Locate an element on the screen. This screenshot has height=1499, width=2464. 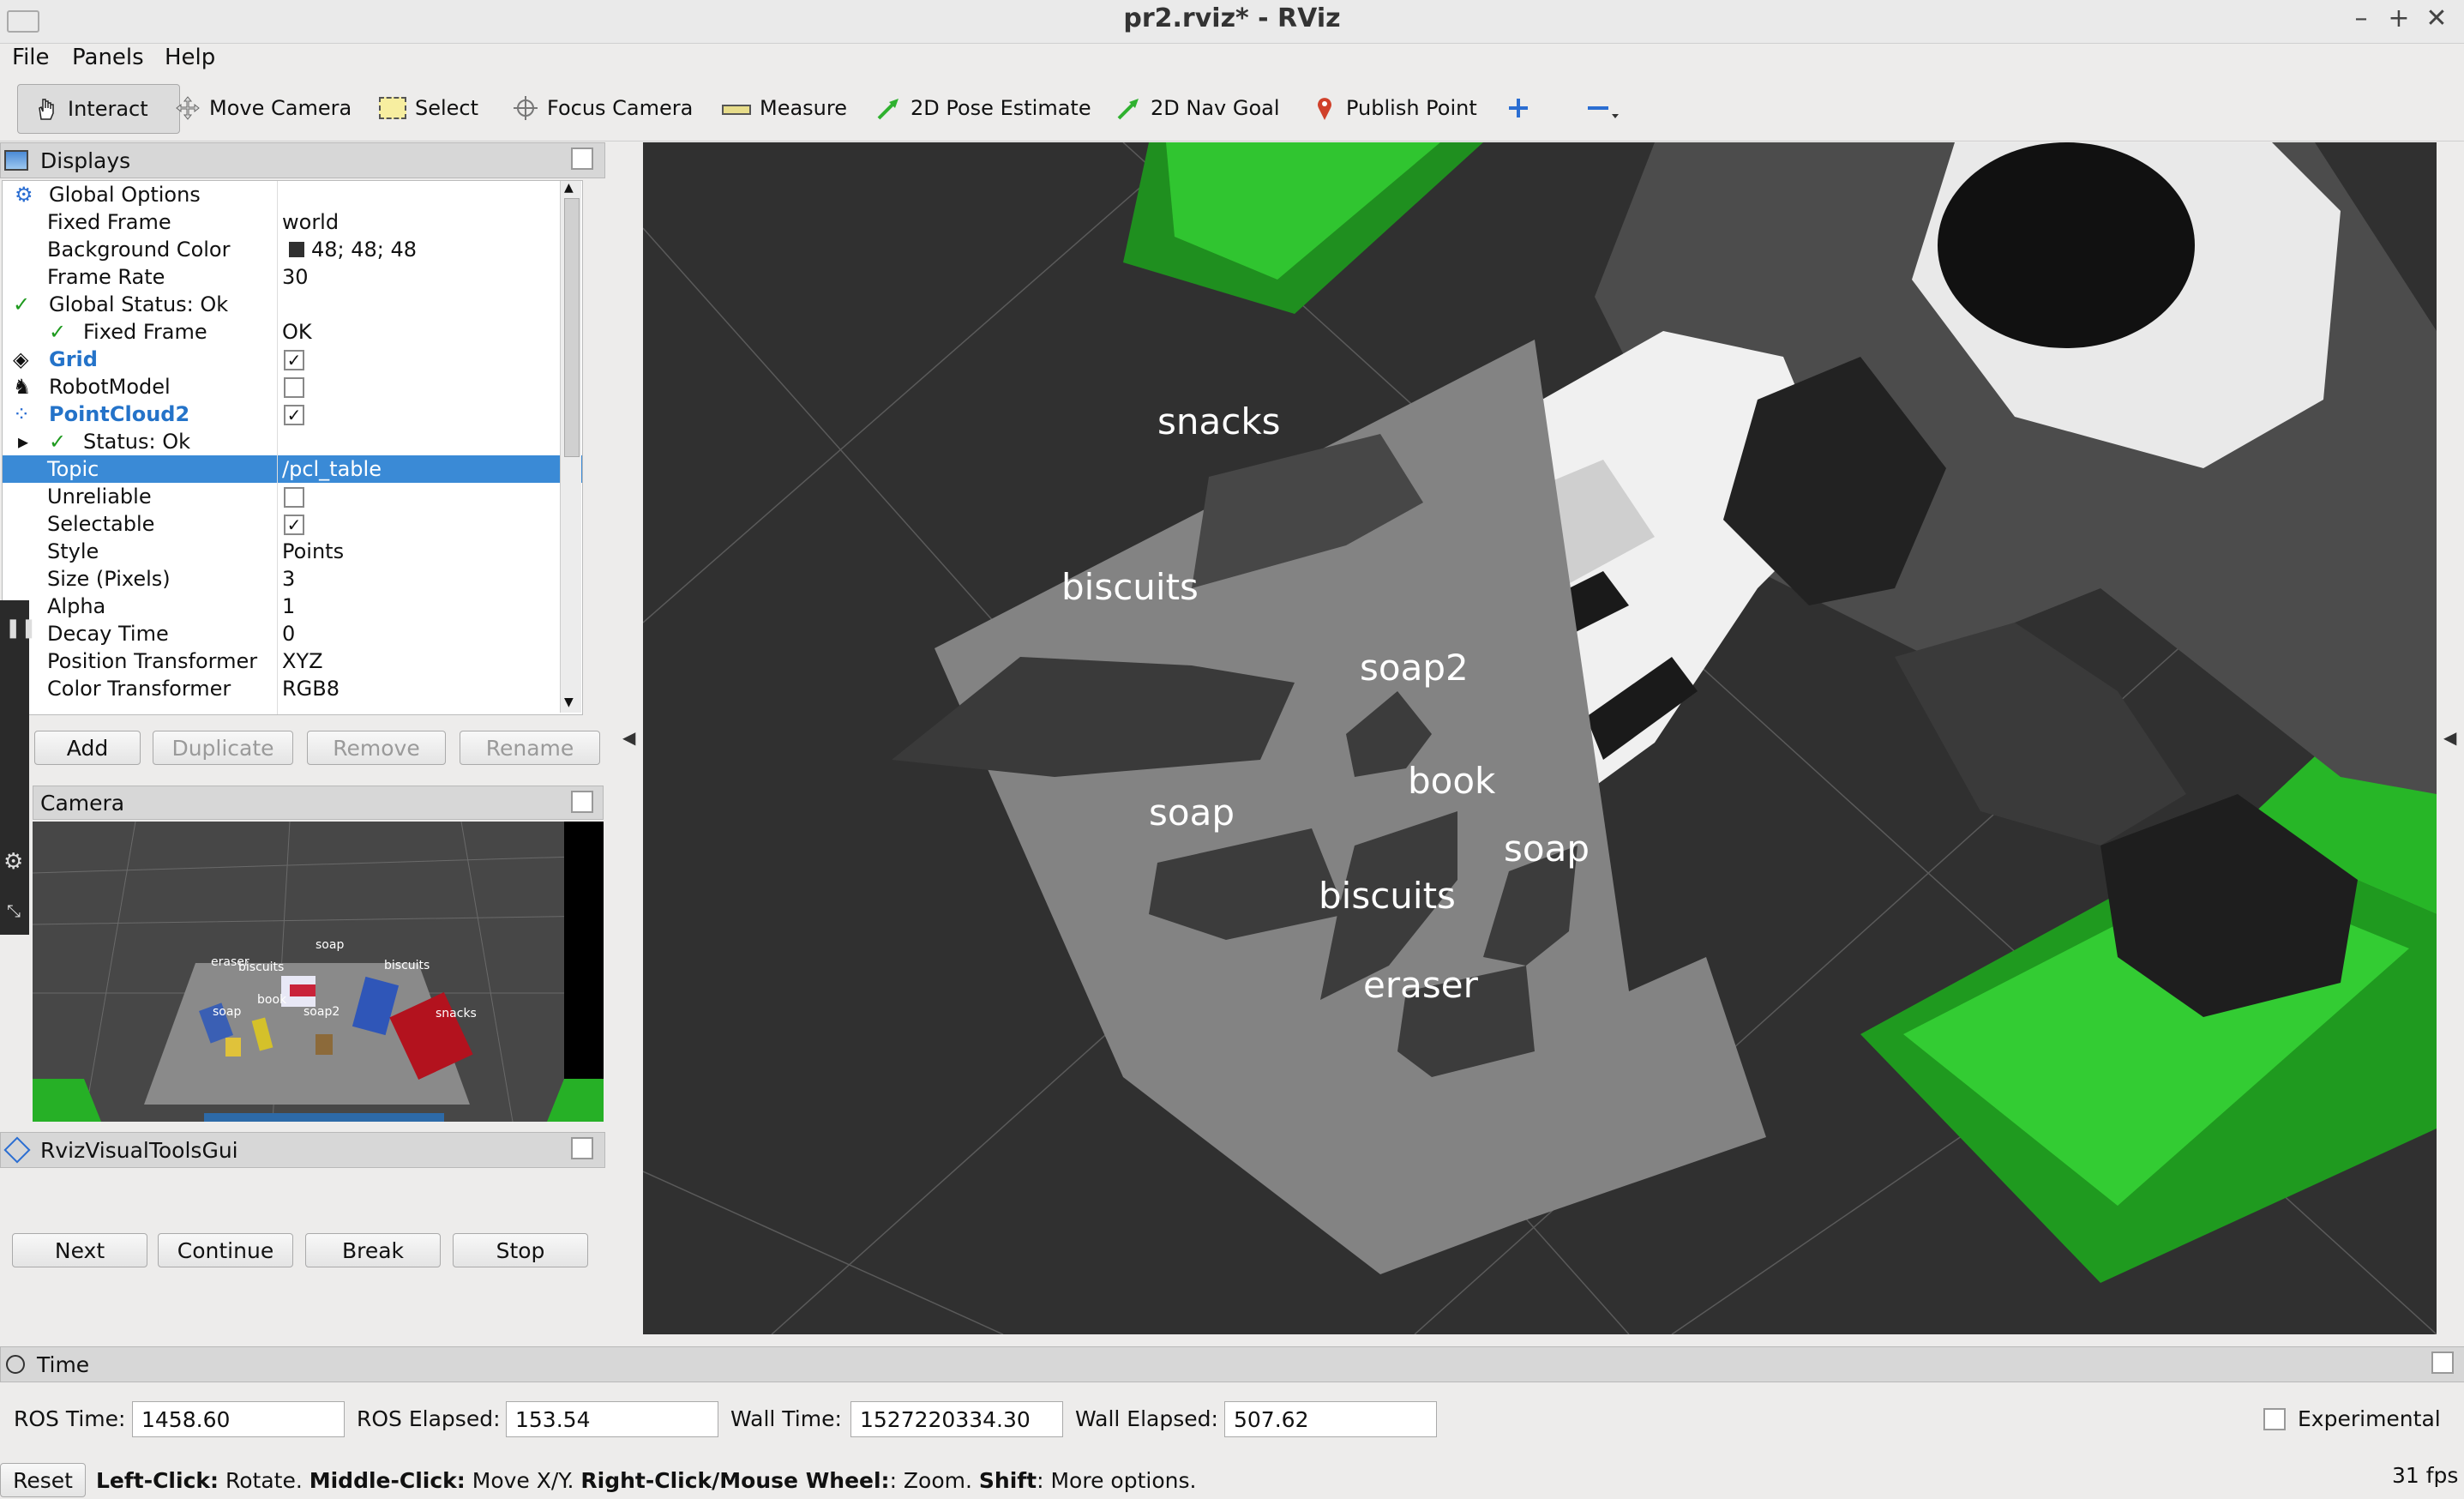
close-icon: ✕ is located at coordinates (2436, 18).